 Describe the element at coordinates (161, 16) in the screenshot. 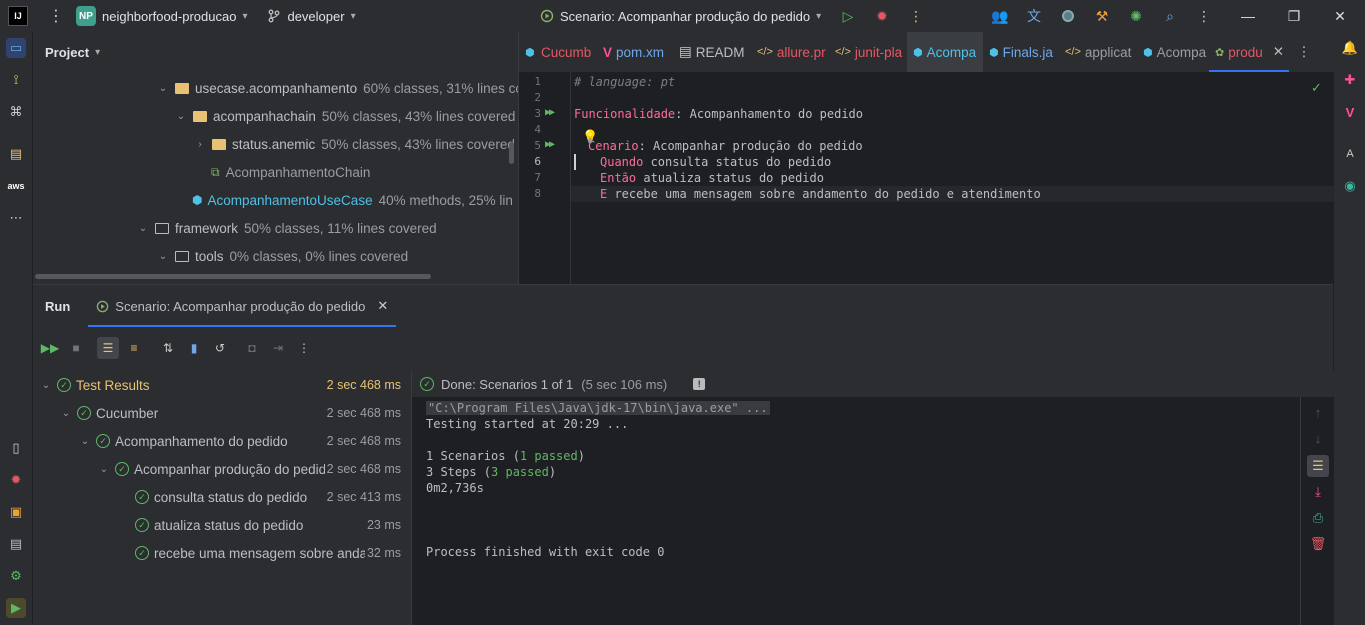

I see `project-selector: NP neighborfood-producao ▾` at that location.